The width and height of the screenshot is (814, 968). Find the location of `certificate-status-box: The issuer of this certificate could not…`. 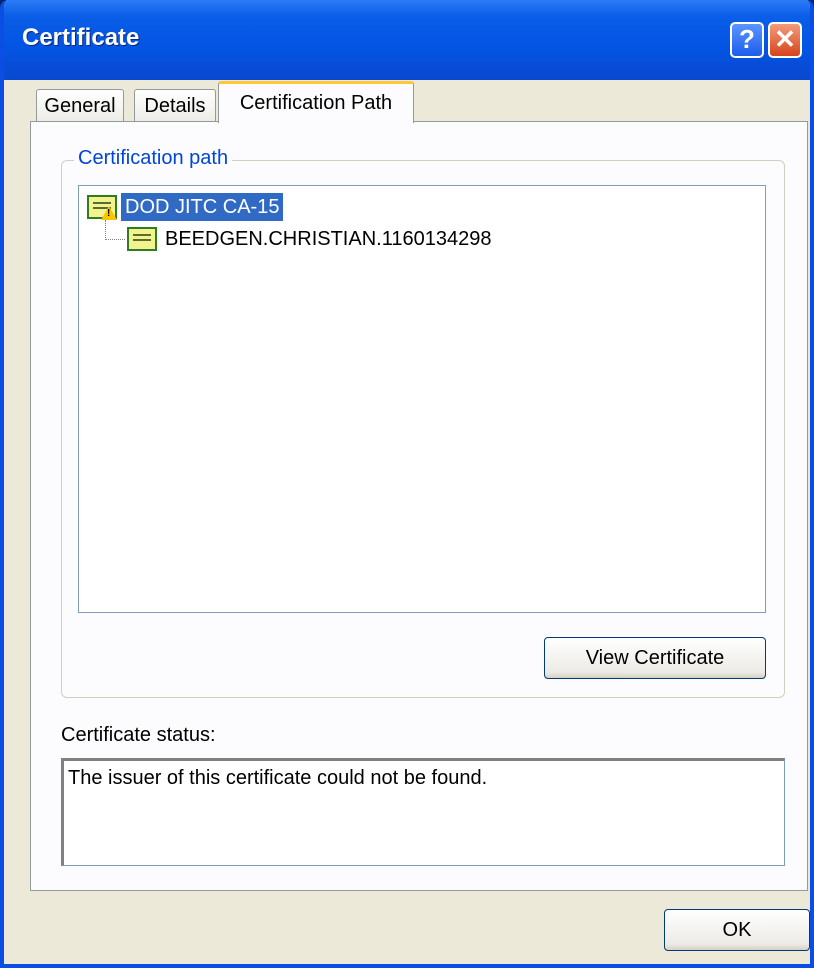

certificate-status-box: The issuer of this certificate could not… is located at coordinates (423, 812).